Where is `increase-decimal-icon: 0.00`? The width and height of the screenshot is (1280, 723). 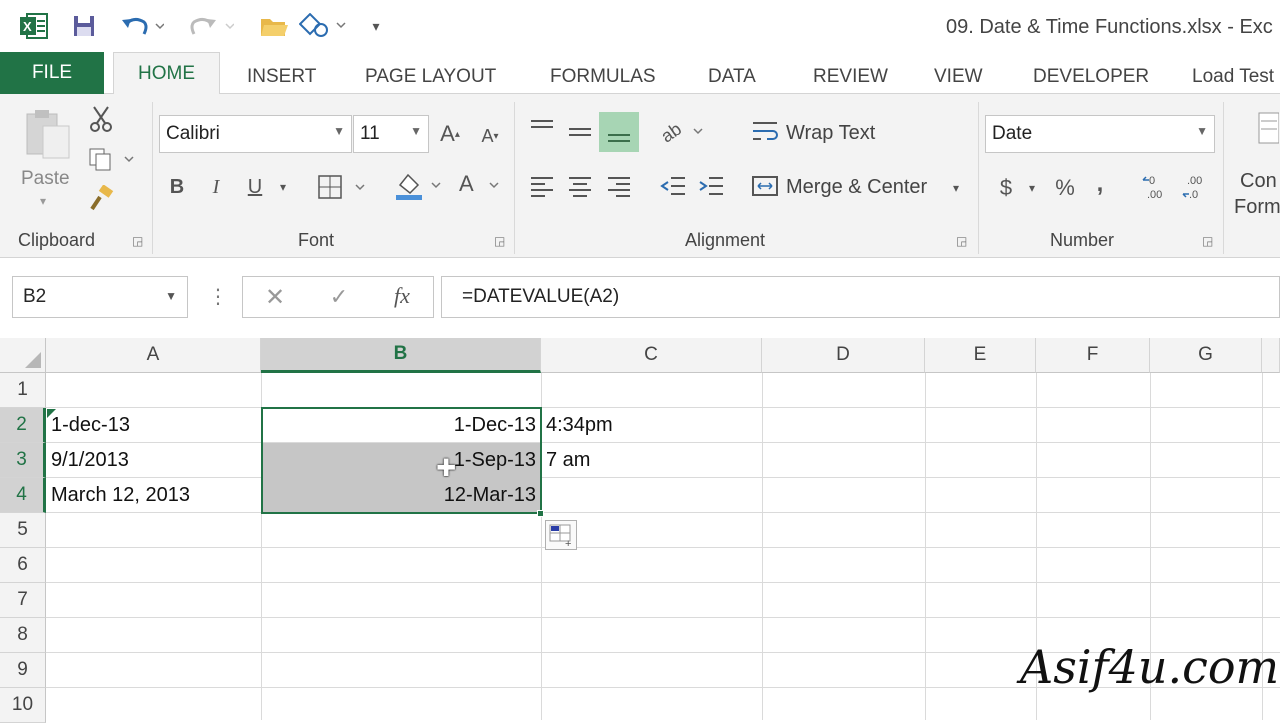 increase-decimal-icon: 0.00 is located at coordinates (1155, 187).